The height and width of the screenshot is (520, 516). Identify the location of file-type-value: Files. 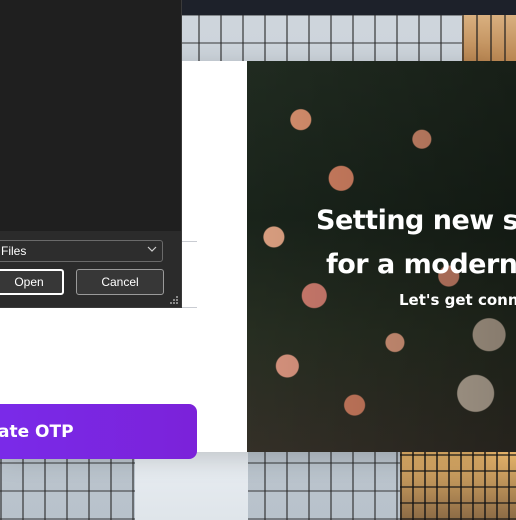
(14, 251).